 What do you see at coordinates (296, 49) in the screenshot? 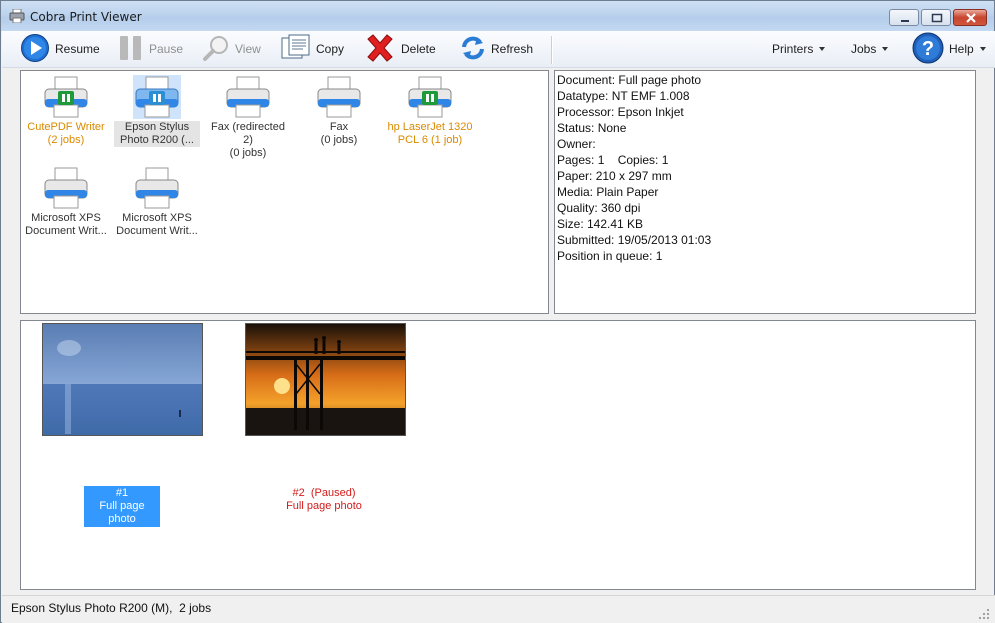
I see `copy-icon` at bounding box center [296, 49].